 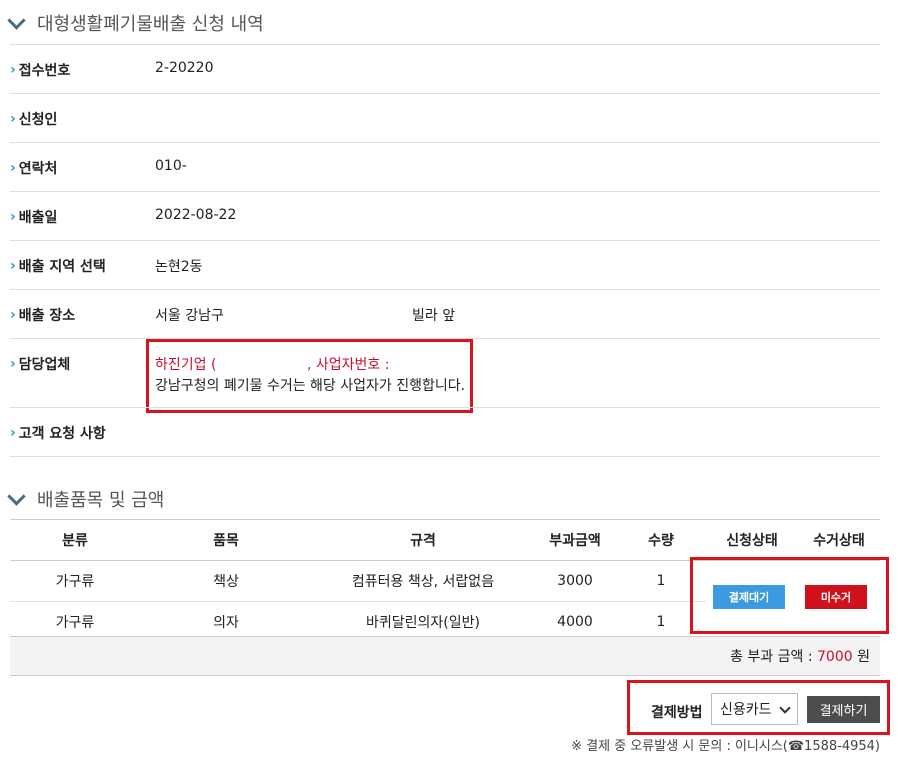 I want to click on total-amount: 7000, so click(x=835, y=657).